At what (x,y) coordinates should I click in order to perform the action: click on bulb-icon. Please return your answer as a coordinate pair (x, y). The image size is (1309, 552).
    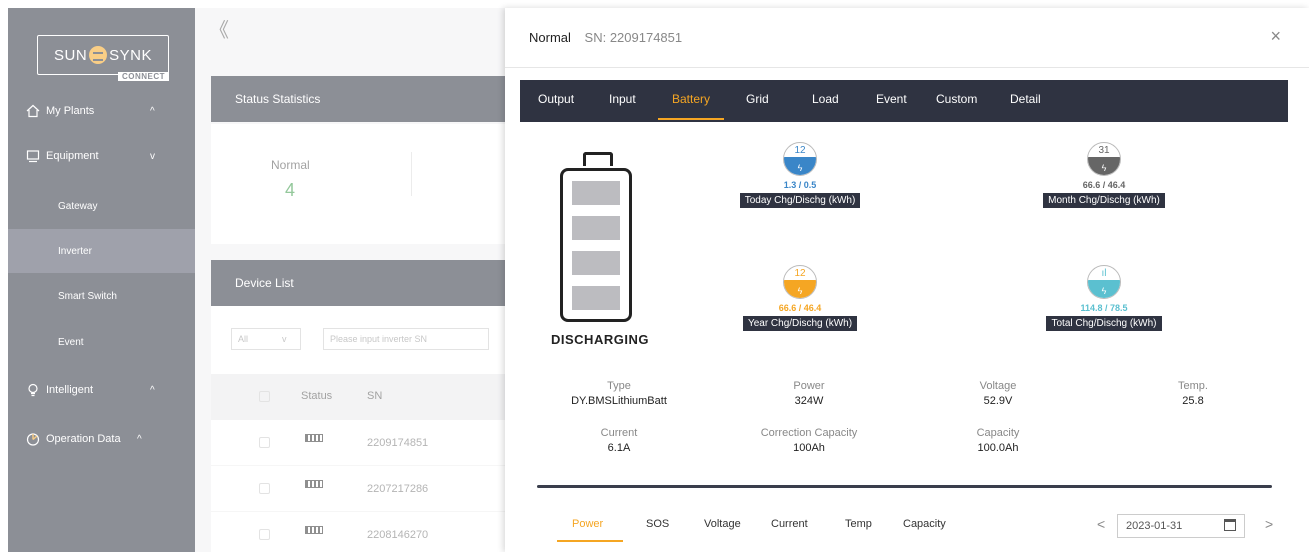
    Looking at the image, I should click on (33, 390).